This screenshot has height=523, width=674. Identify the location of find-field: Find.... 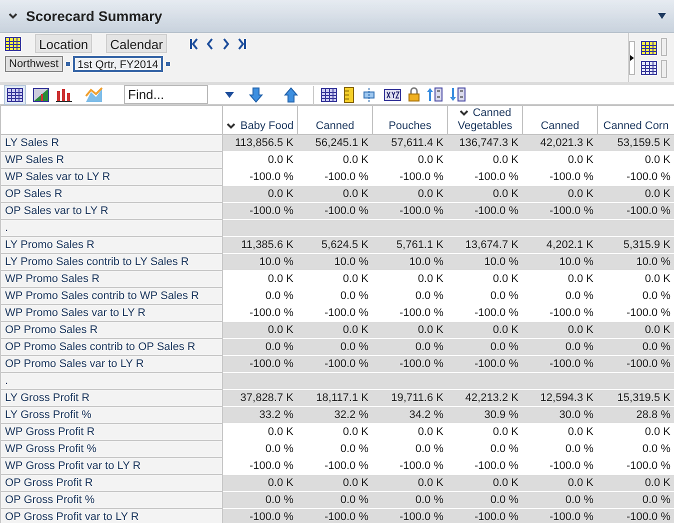
(166, 94).